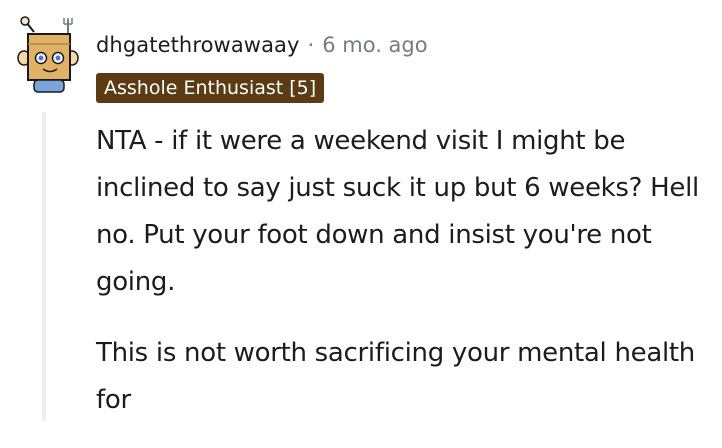  What do you see at coordinates (210, 88) in the screenshot?
I see `user-flair-badge: Asshole Enthusiast [5]` at bounding box center [210, 88].